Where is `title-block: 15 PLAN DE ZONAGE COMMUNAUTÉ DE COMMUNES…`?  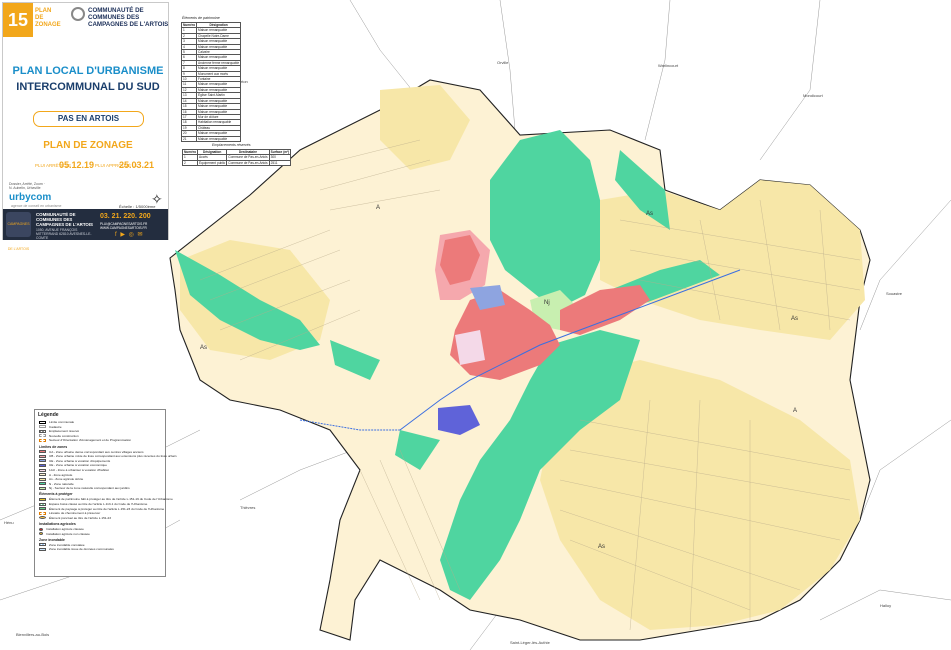 title-block: 15 PLAN DE ZONAGE COMMUNAUTÉ DE COMMUNES… is located at coordinates (85, 126).